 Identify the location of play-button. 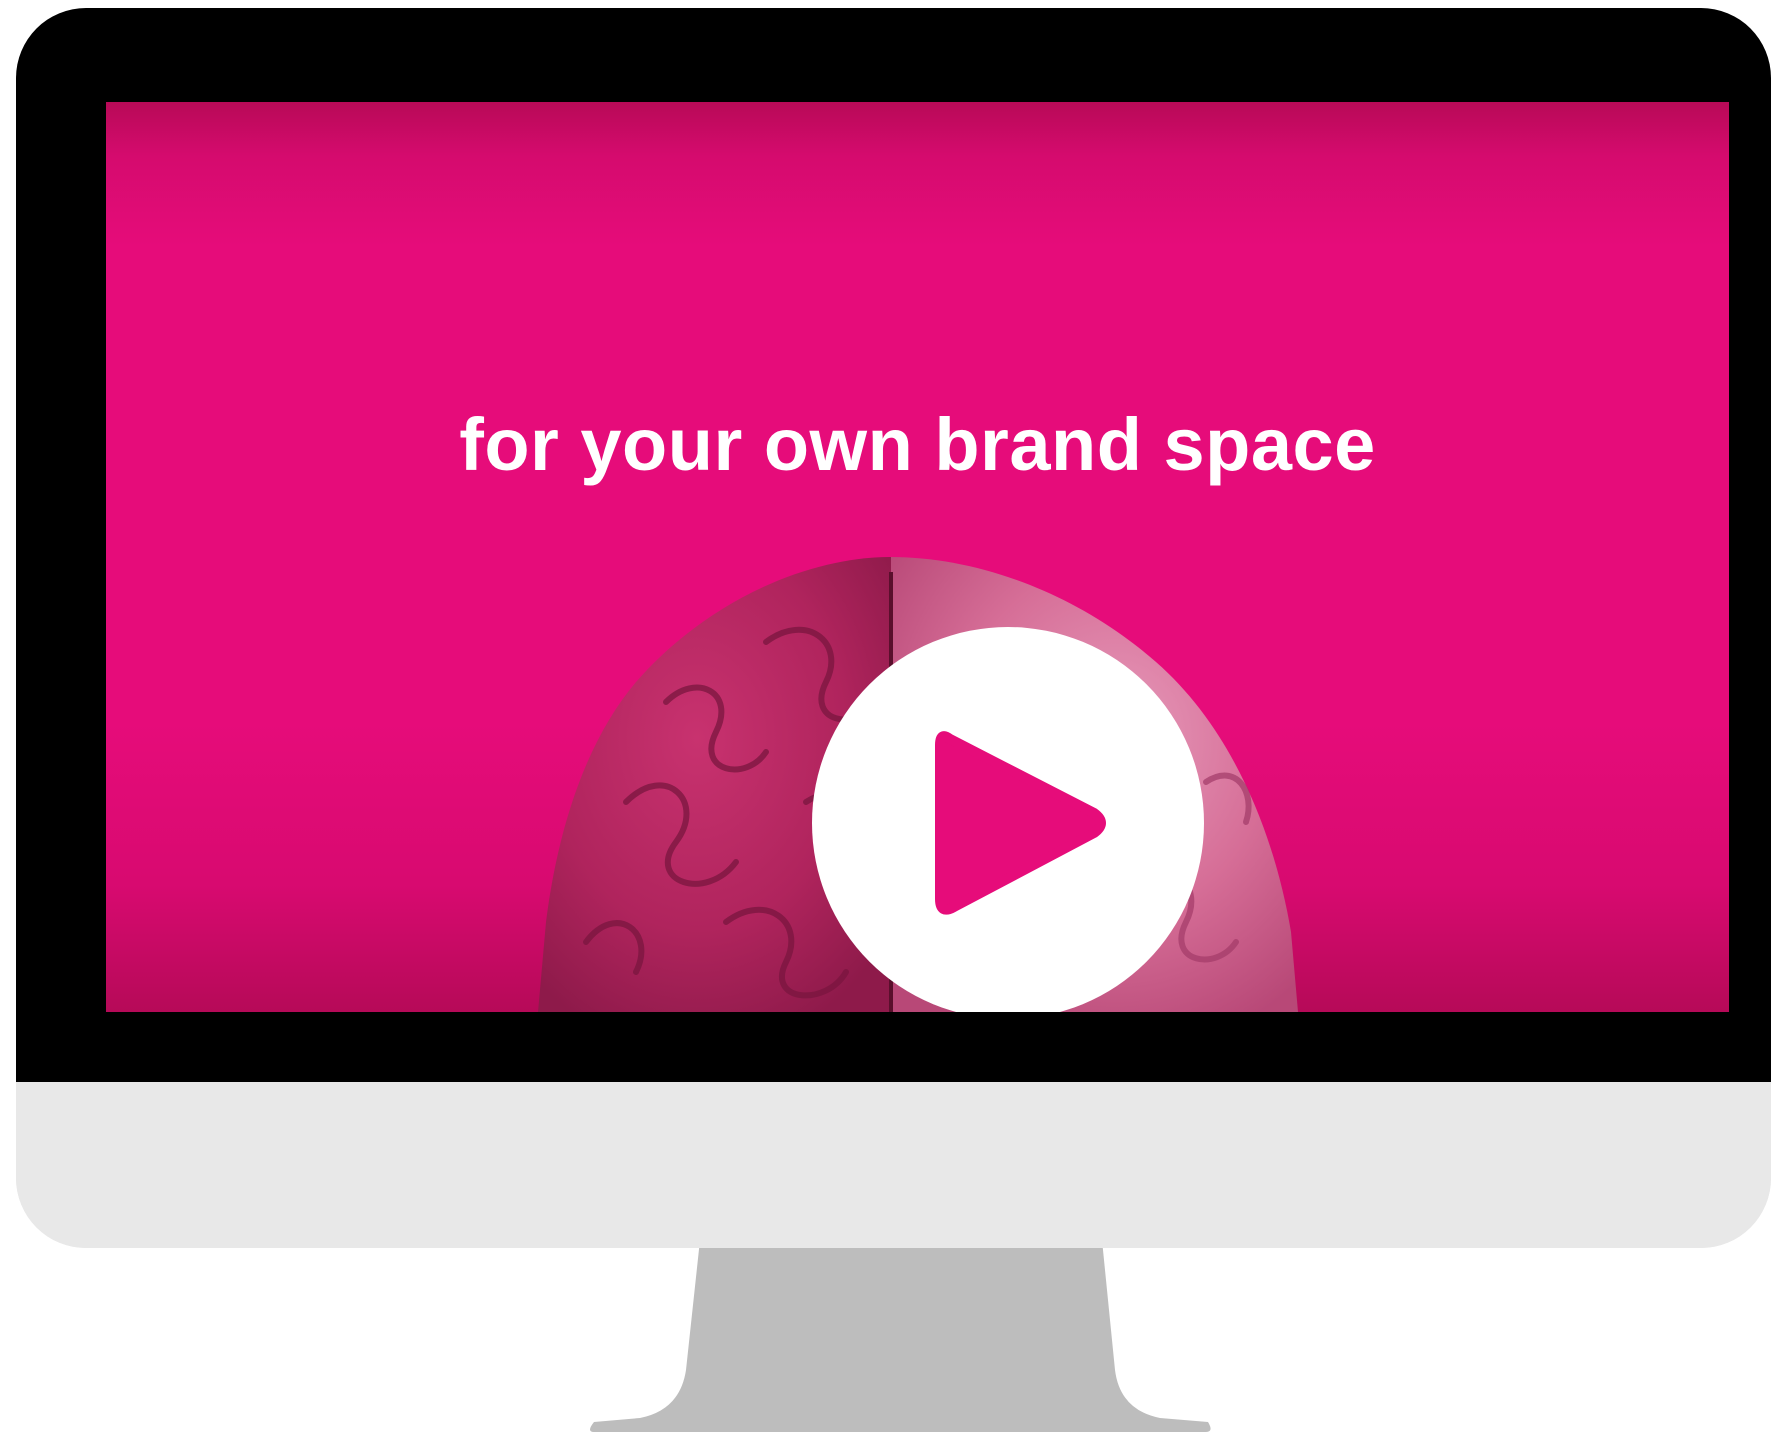
(1008, 819).